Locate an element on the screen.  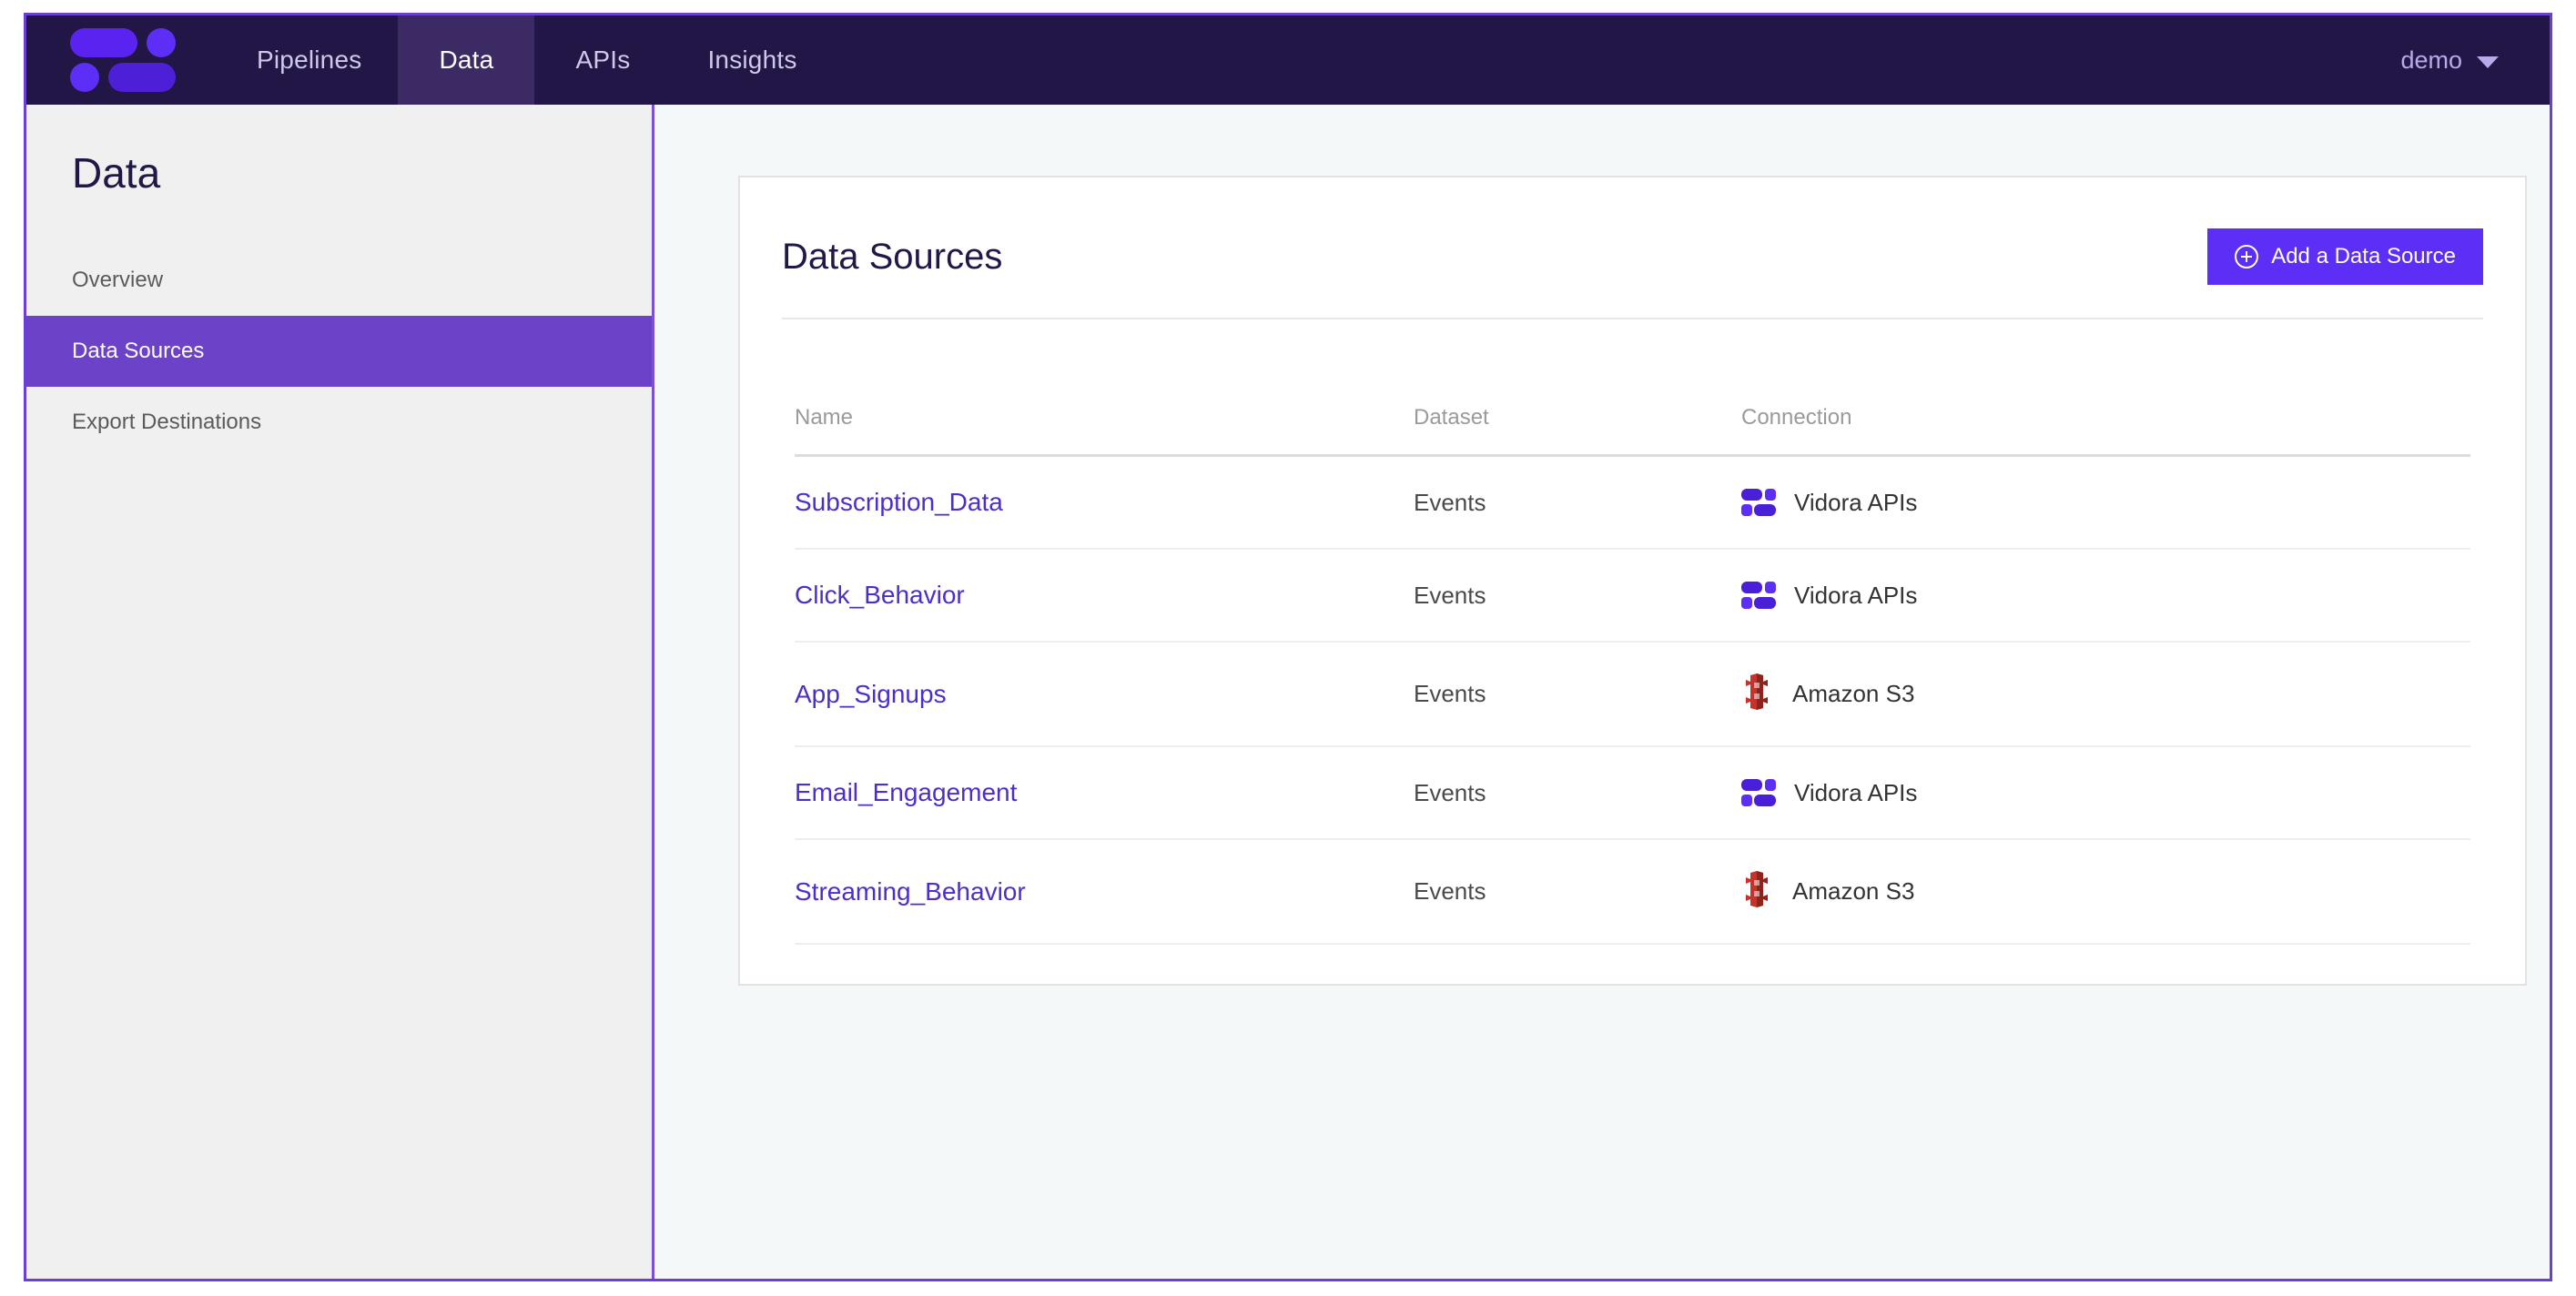
plus-circle-icon is located at coordinates (2247, 256).